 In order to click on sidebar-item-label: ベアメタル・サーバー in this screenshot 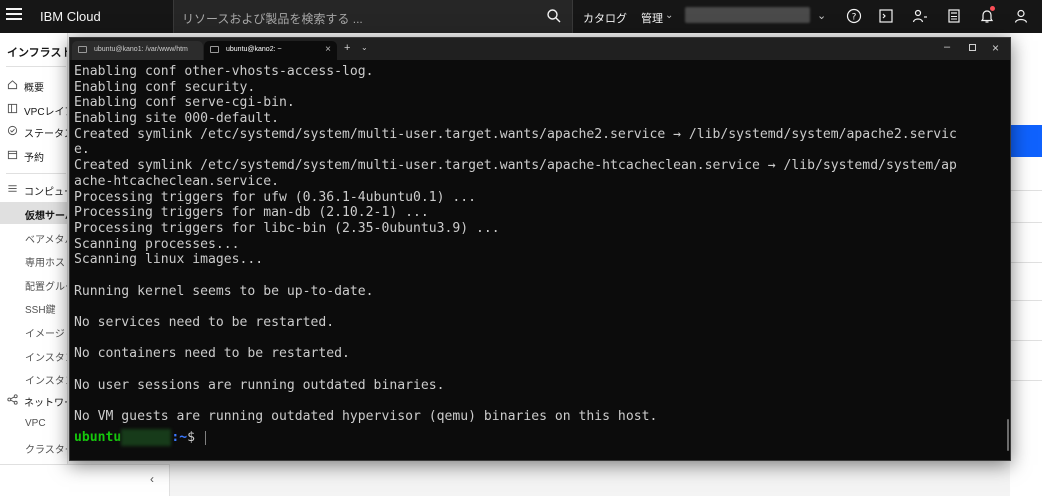, I will do `click(46, 240)`.